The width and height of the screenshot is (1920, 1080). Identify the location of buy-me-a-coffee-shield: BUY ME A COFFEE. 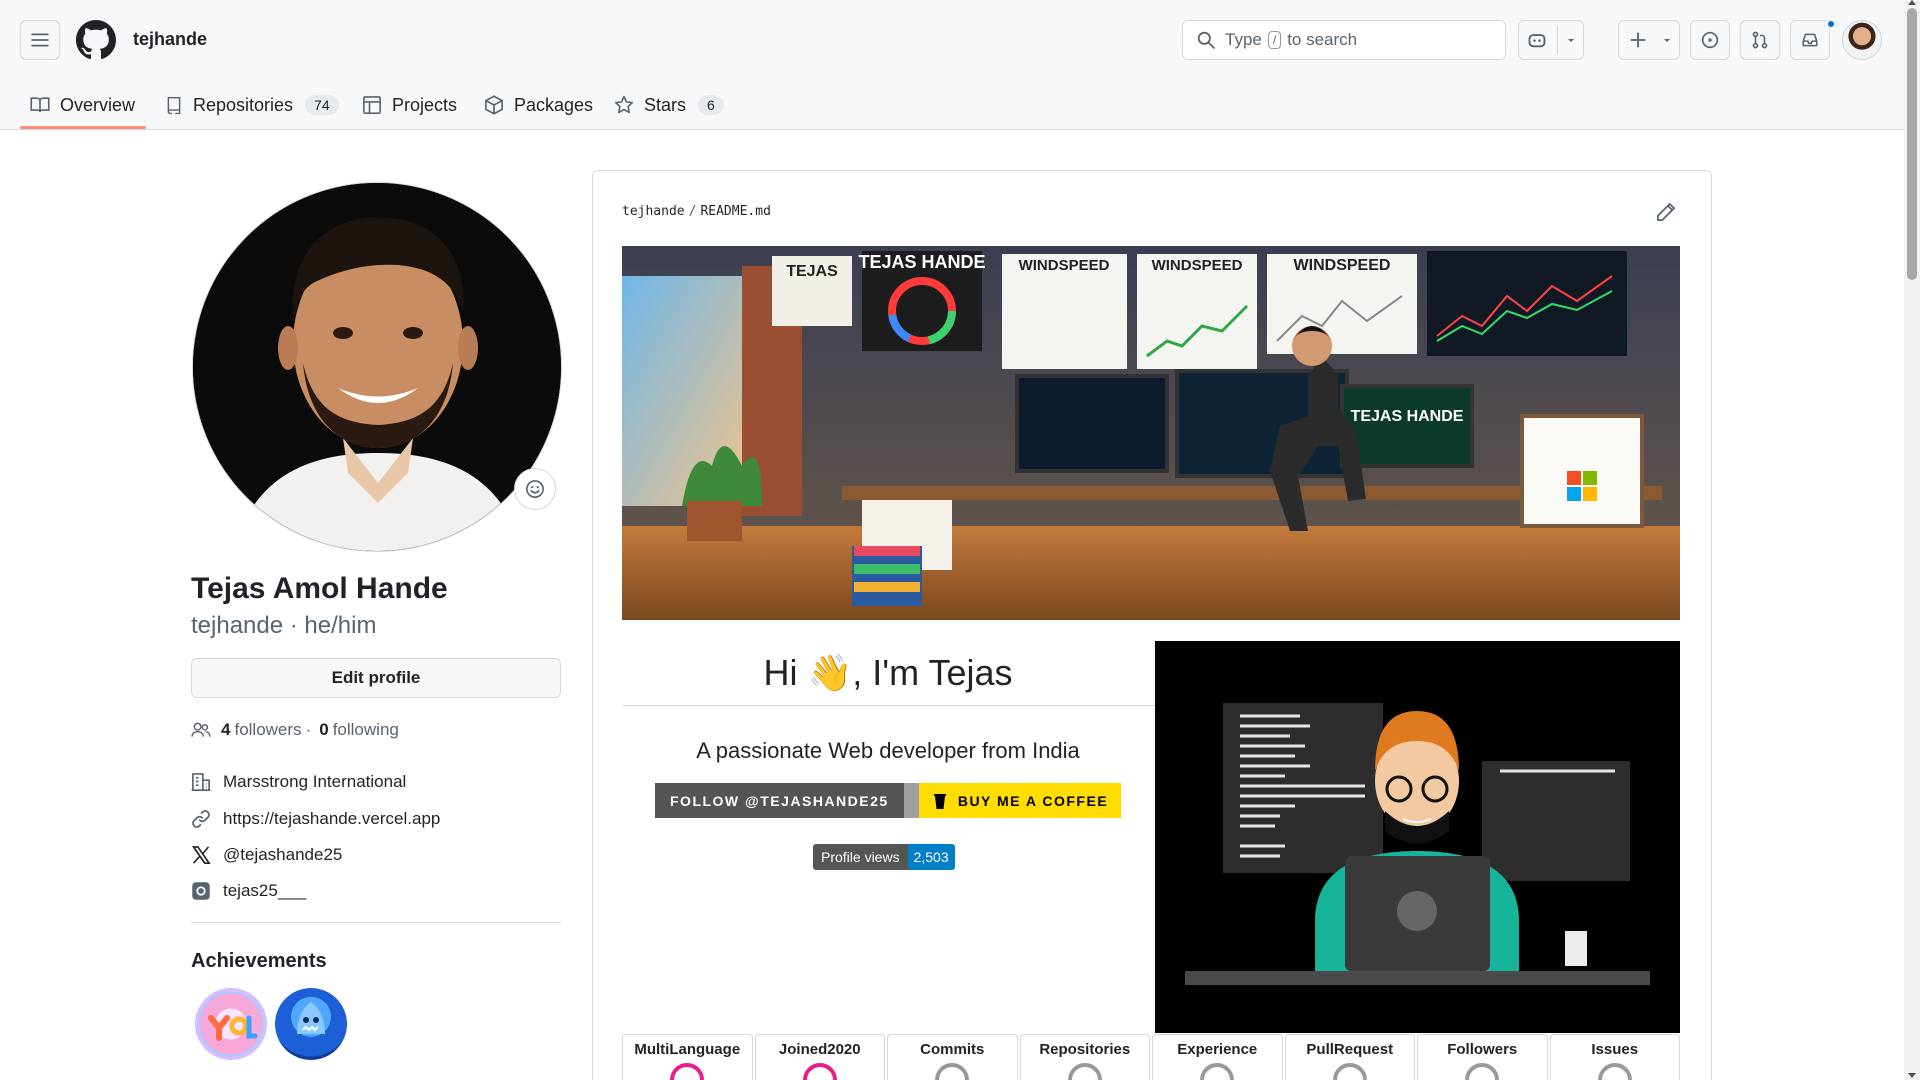
(1020, 800).